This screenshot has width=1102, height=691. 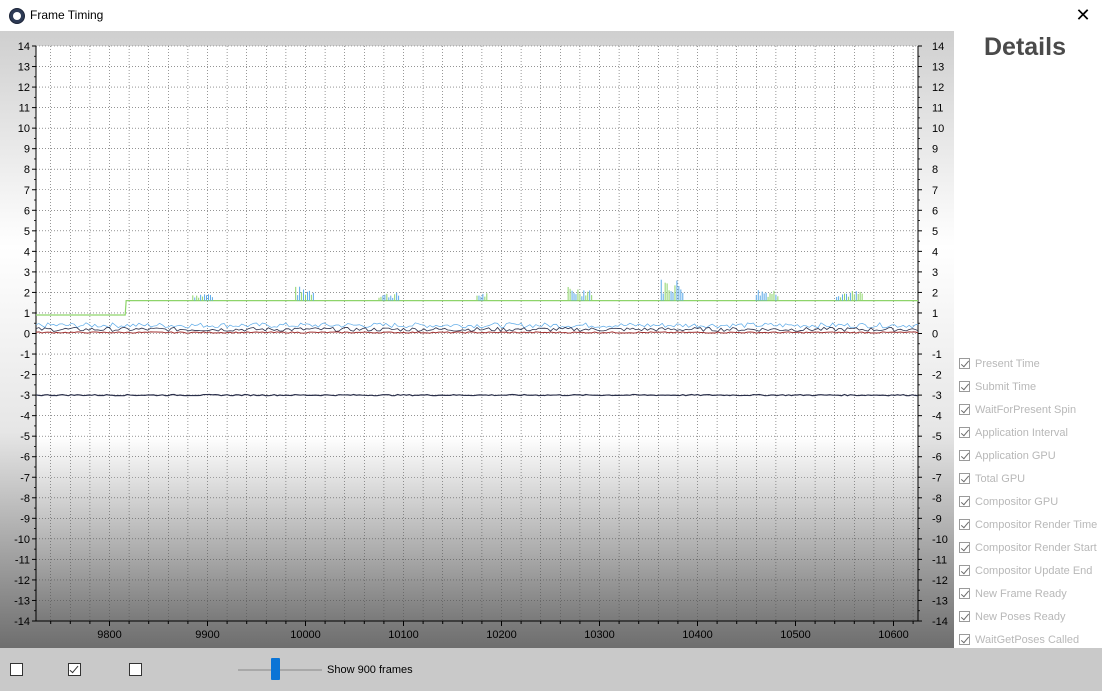 I want to click on y-tick-label-right: -12, so click(x=940, y=581).